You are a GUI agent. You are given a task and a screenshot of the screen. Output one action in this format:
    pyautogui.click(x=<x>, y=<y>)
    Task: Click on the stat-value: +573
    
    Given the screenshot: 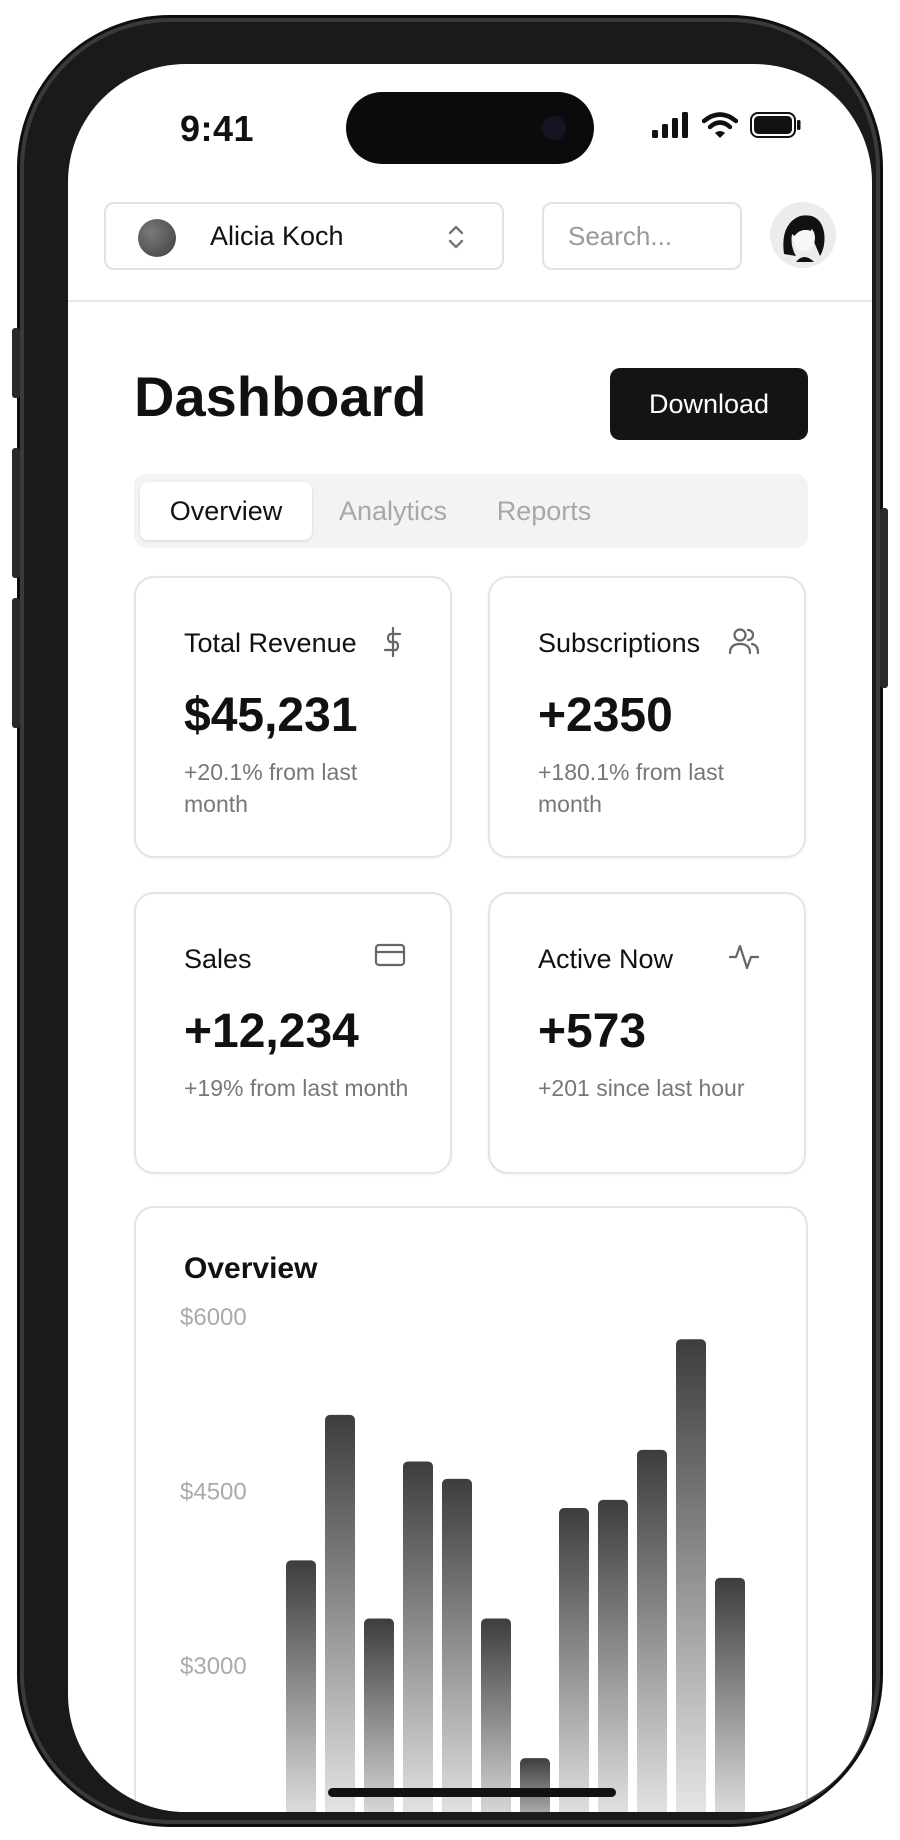 What is the action you would take?
    pyautogui.click(x=592, y=1031)
    